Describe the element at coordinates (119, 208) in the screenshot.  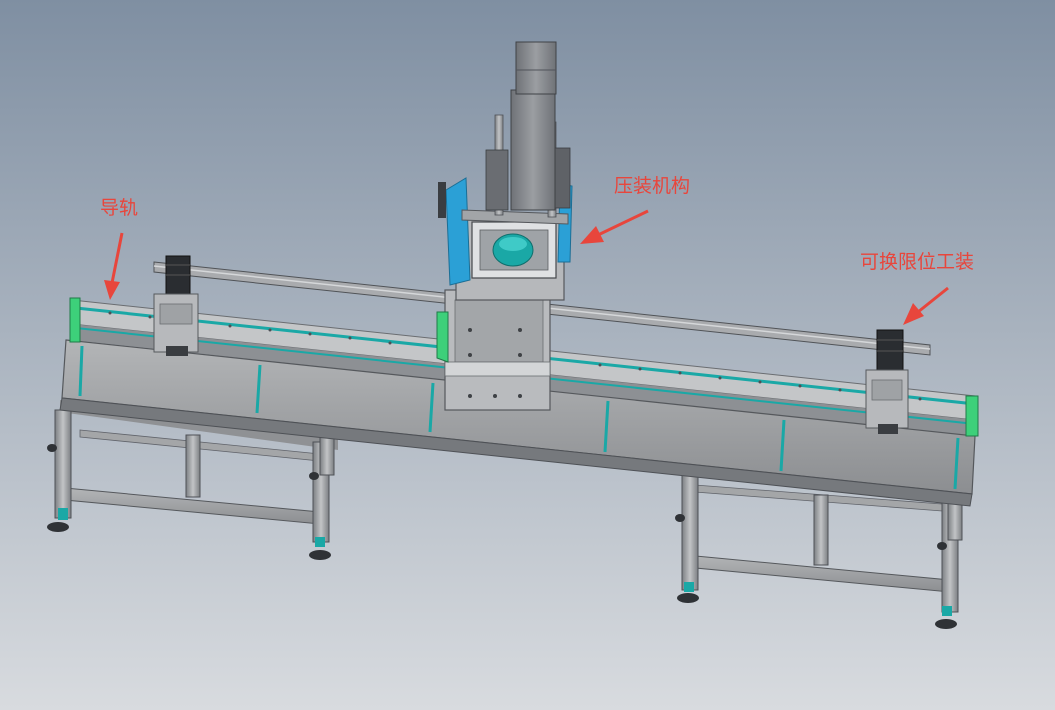
I see `guide-rail-label: 导轨` at that location.